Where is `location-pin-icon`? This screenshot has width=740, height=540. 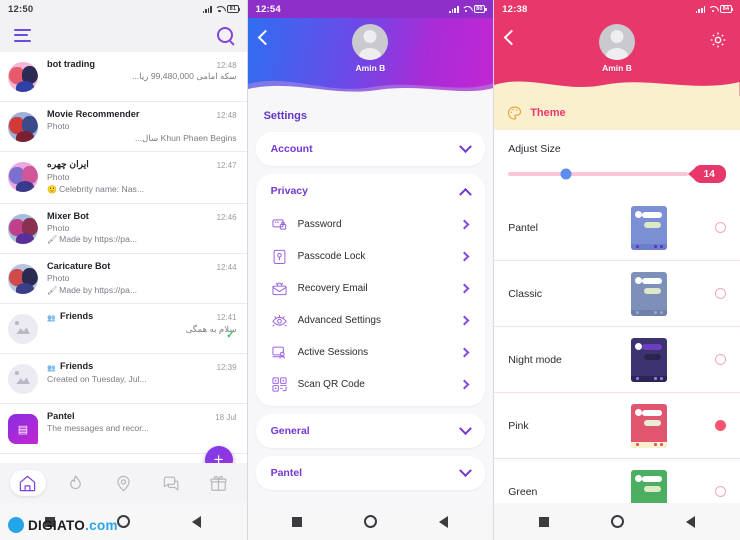 location-pin-icon is located at coordinates (123, 483).